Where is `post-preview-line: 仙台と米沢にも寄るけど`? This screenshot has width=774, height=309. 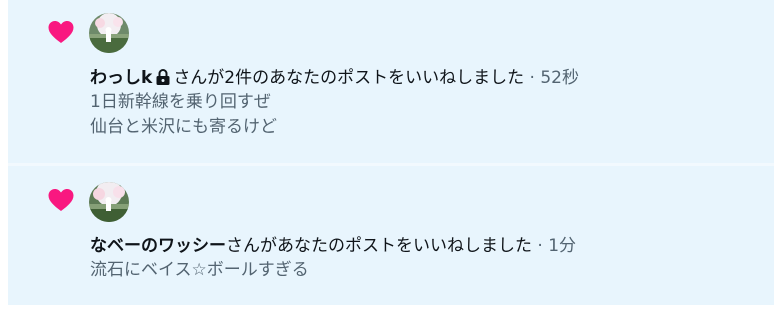 post-preview-line: 仙台と米沢にも寄るけど is located at coordinates (183, 127).